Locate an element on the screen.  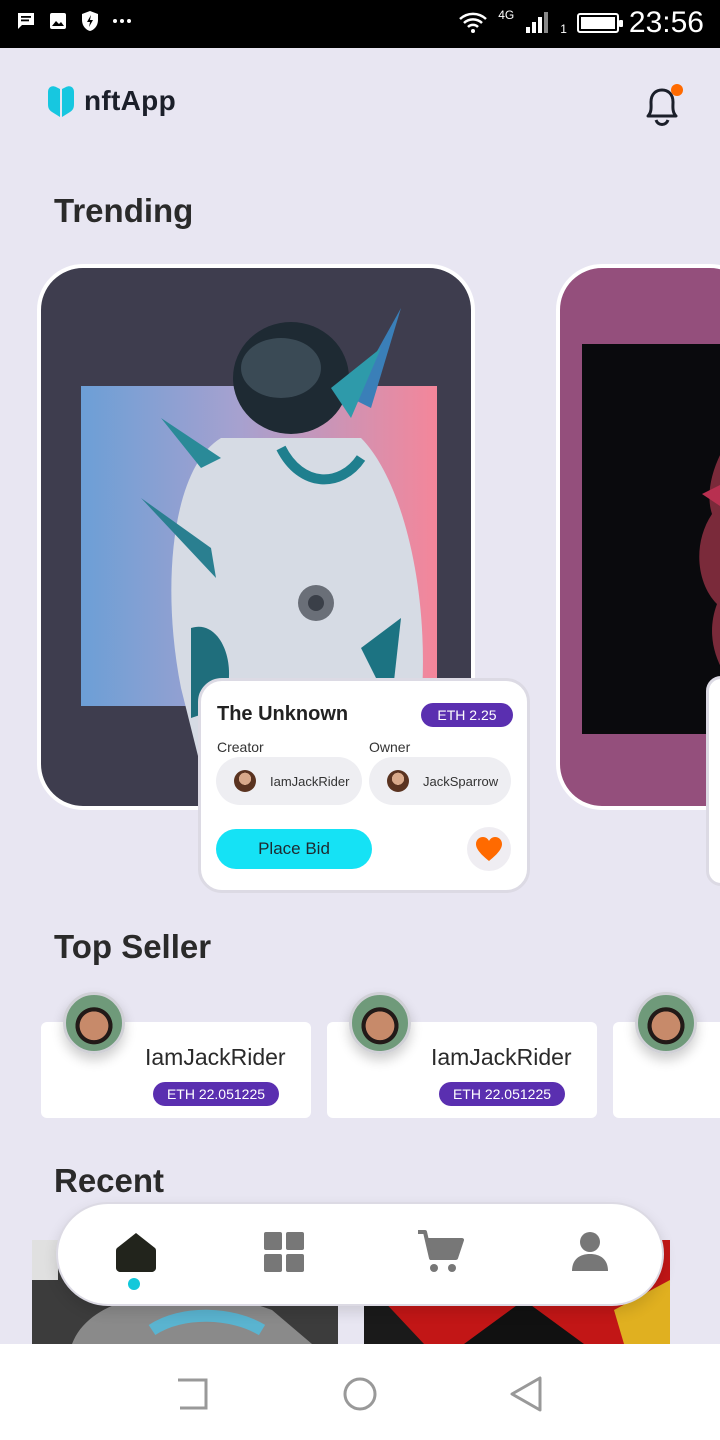
recent-apps-button-icon is located at coordinates (192, 1394).